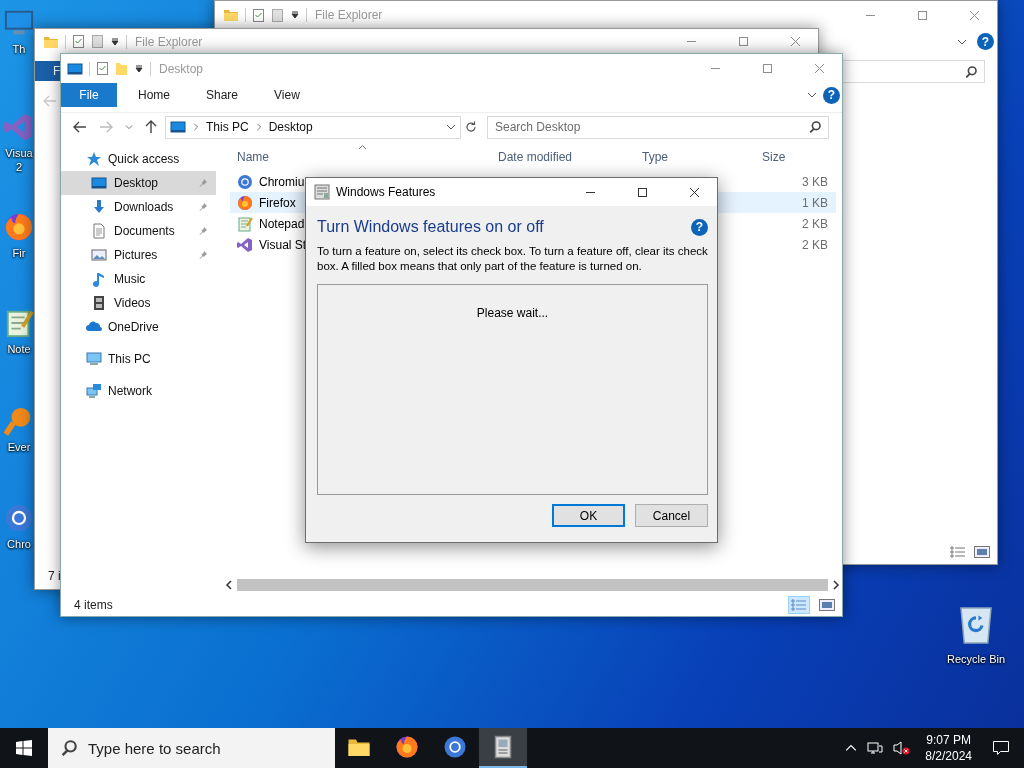  Describe the element at coordinates (386, 192) in the screenshot. I see `window-title: Windows Features` at that location.